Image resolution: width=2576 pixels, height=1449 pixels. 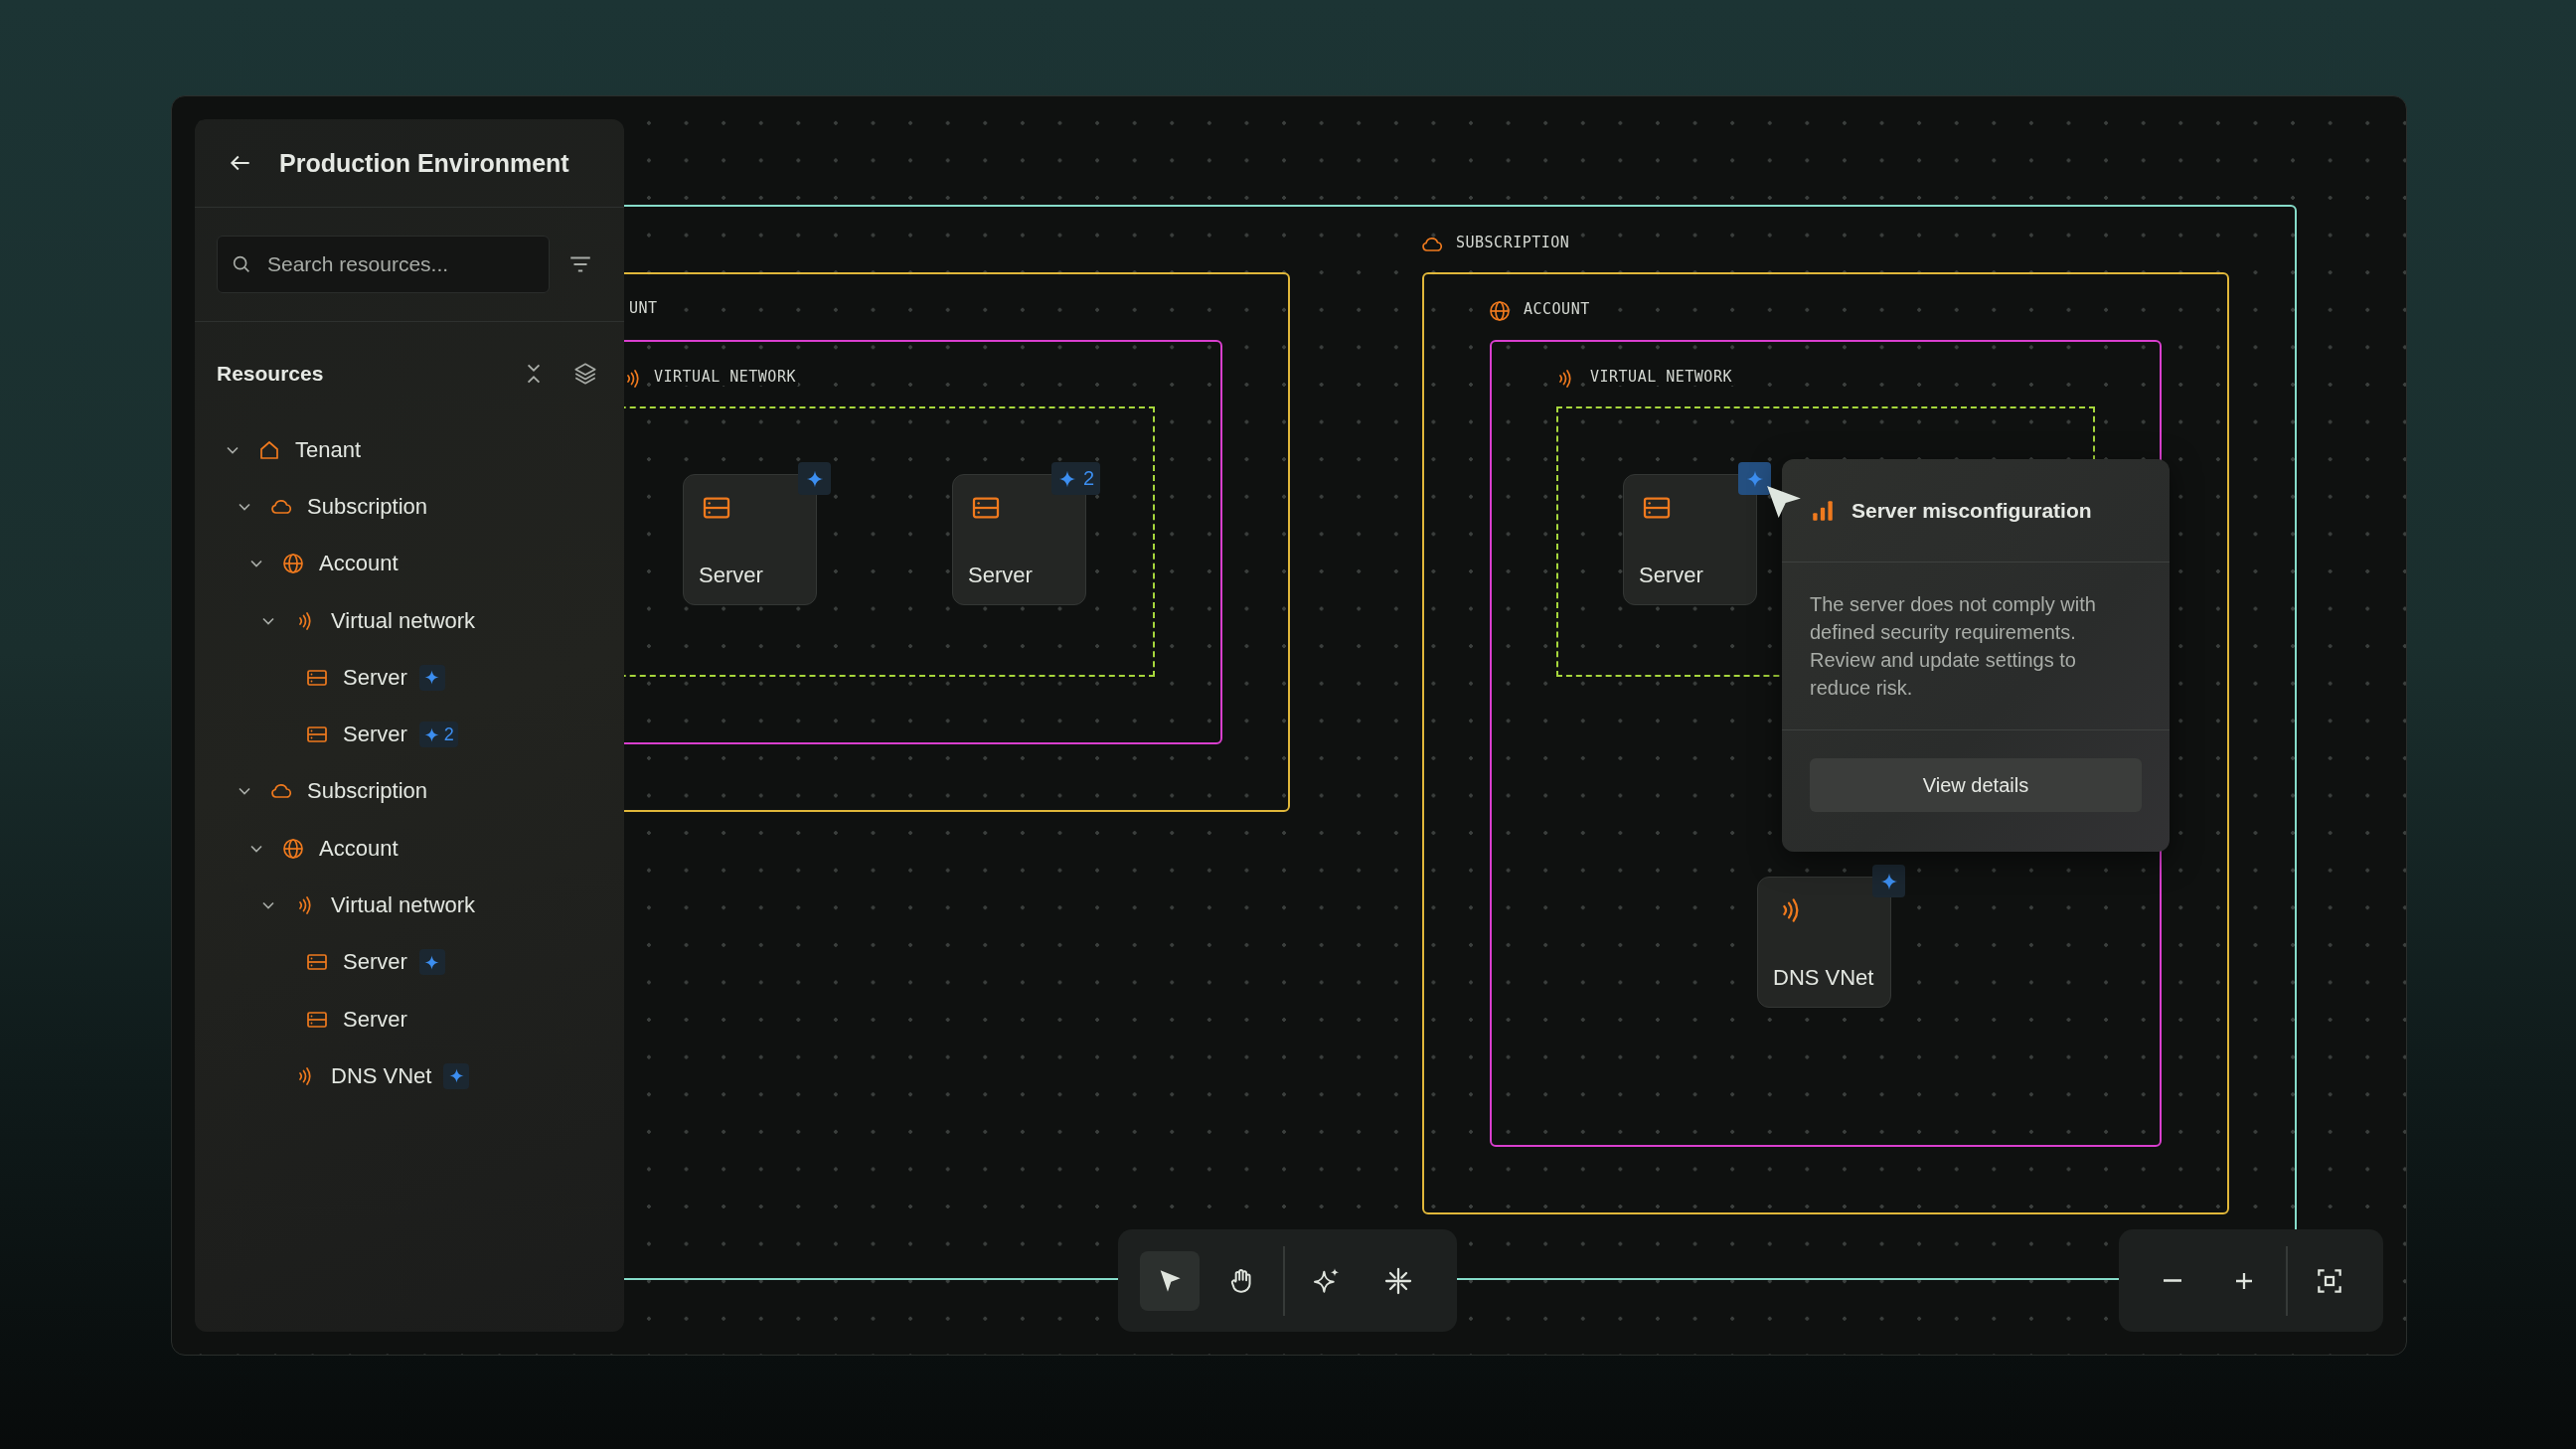 I want to click on tree-item: DNS VNet, so click(x=409, y=1076).